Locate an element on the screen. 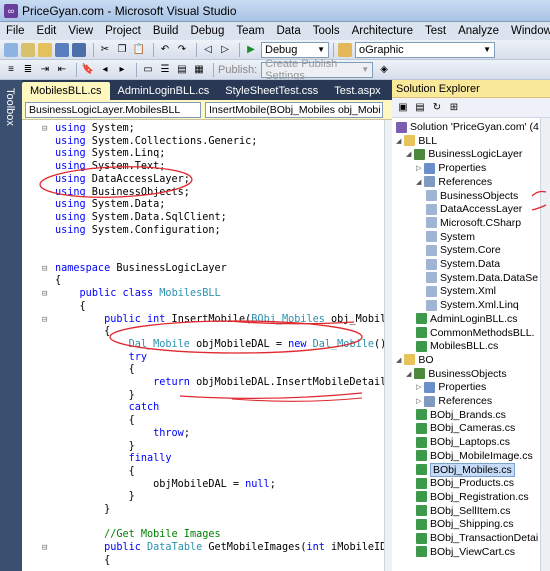  member-combo: InsertMobile(BObj_Mobiles obj_Mobi is located at coordinates (294, 109).